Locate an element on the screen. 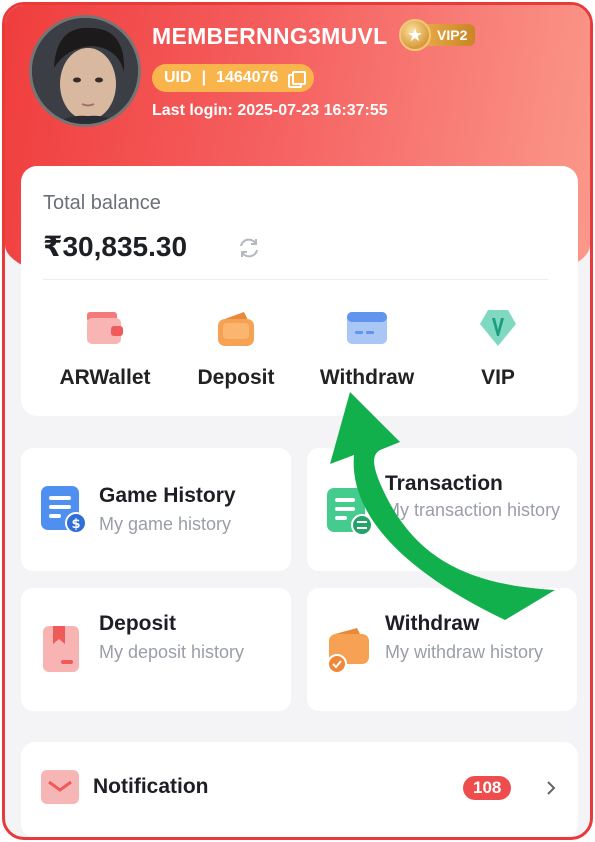 The image size is (595, 842). wallet-icon is located at coordinates (105, 328).